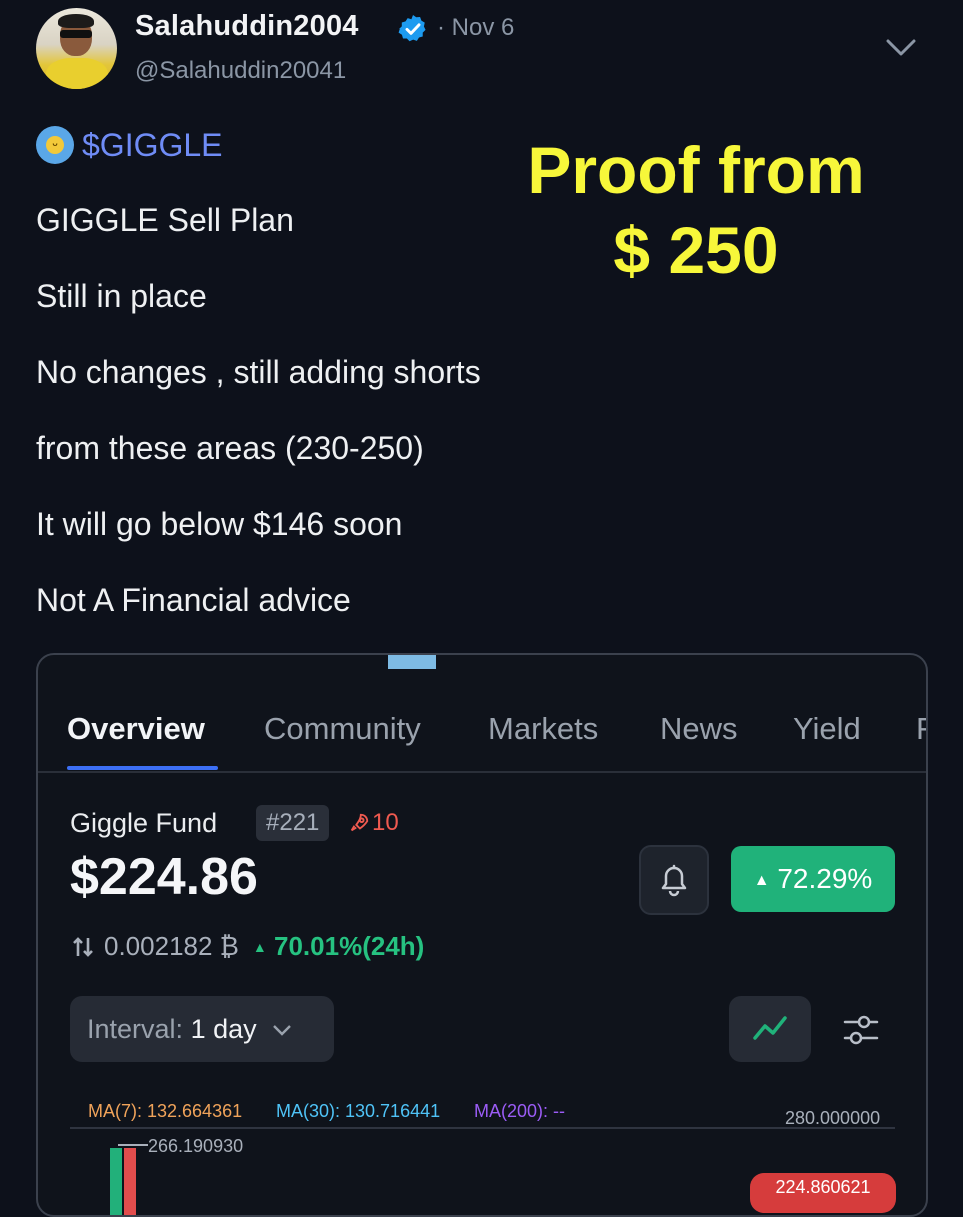  I want to click on active-tab-underline, so click(142, 768).